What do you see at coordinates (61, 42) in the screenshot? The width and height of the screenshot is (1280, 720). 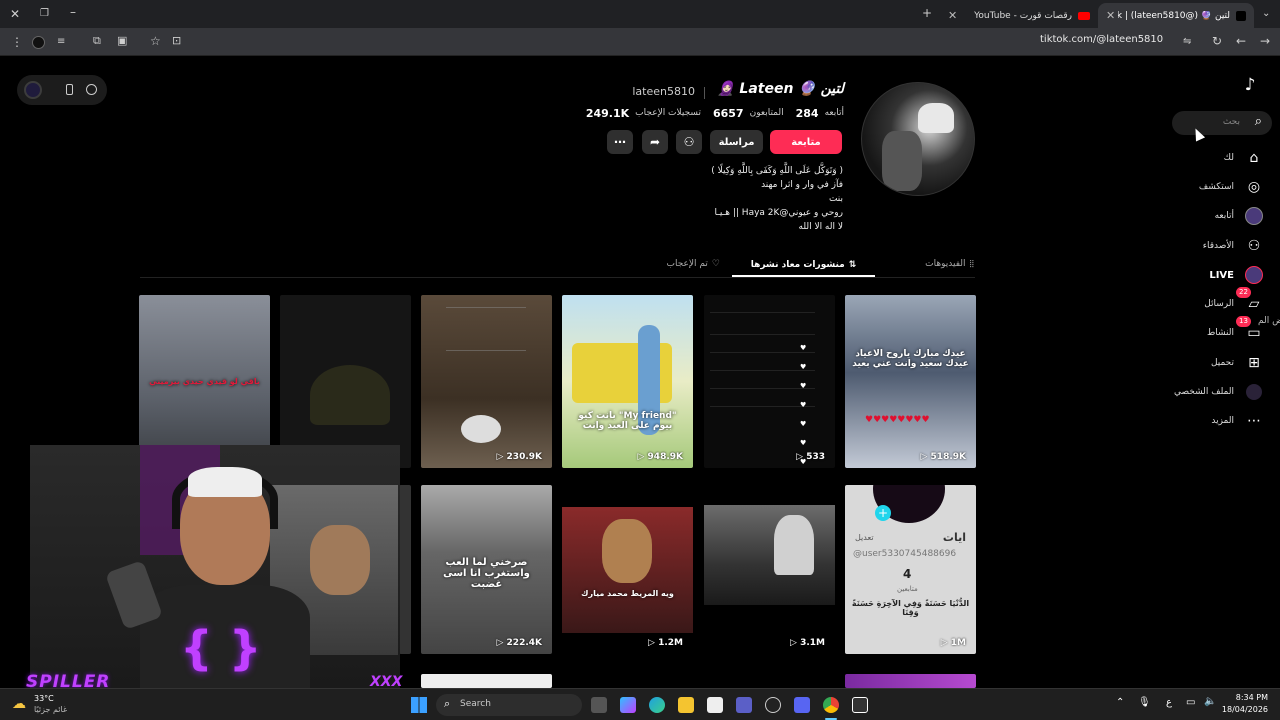 I see `playlist-icon: ≡` at bounding box center [61, 42].